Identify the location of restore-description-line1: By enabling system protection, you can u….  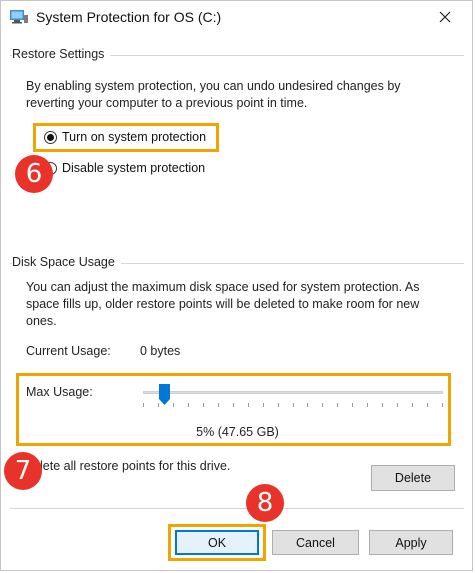
(213, 86).